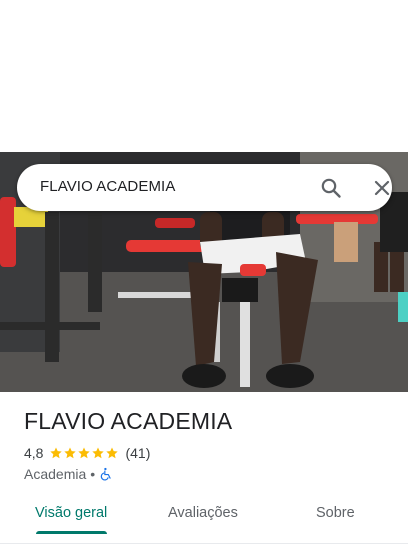 The width and height of the screenshot is (408, 544). What do you see at coordinates (128, 421) in the screenshot?
I see `place-title: FLAVIO ACADEMIA` at bounding box center [128, 421].